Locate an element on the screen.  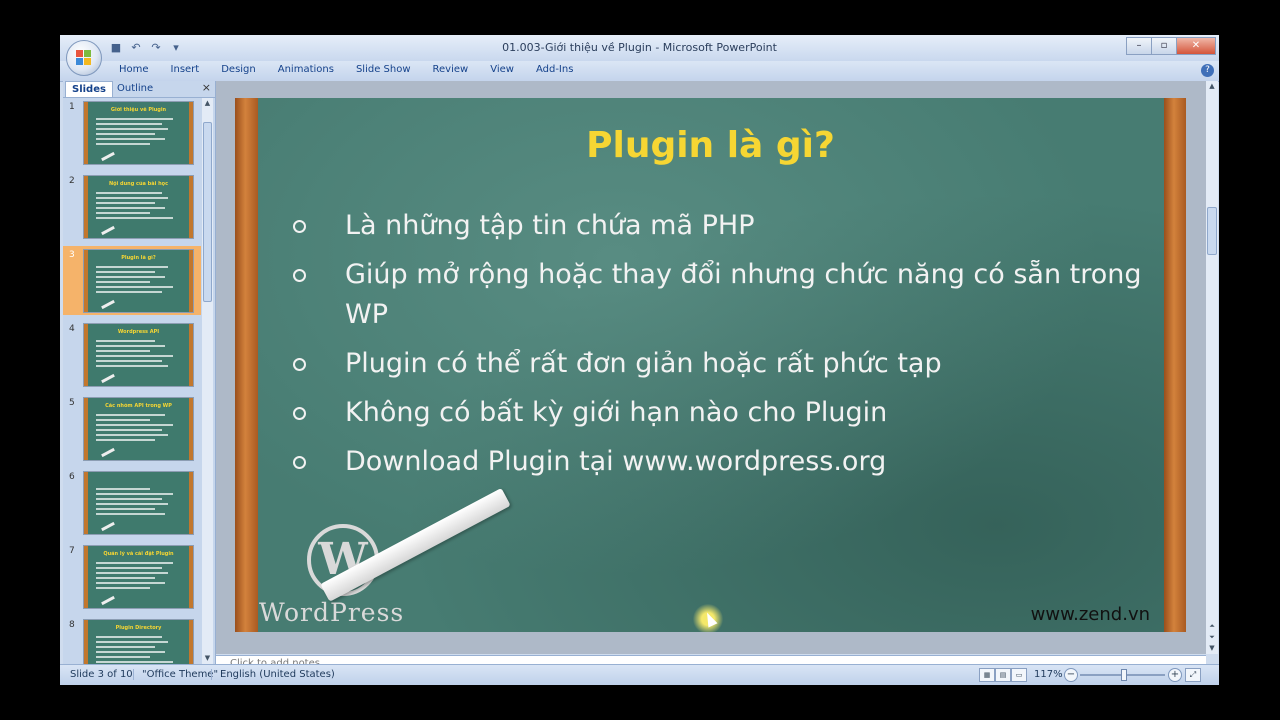
bullet-item: Là những tập tin chứa mã PHP is located at coordinates (723, 226).